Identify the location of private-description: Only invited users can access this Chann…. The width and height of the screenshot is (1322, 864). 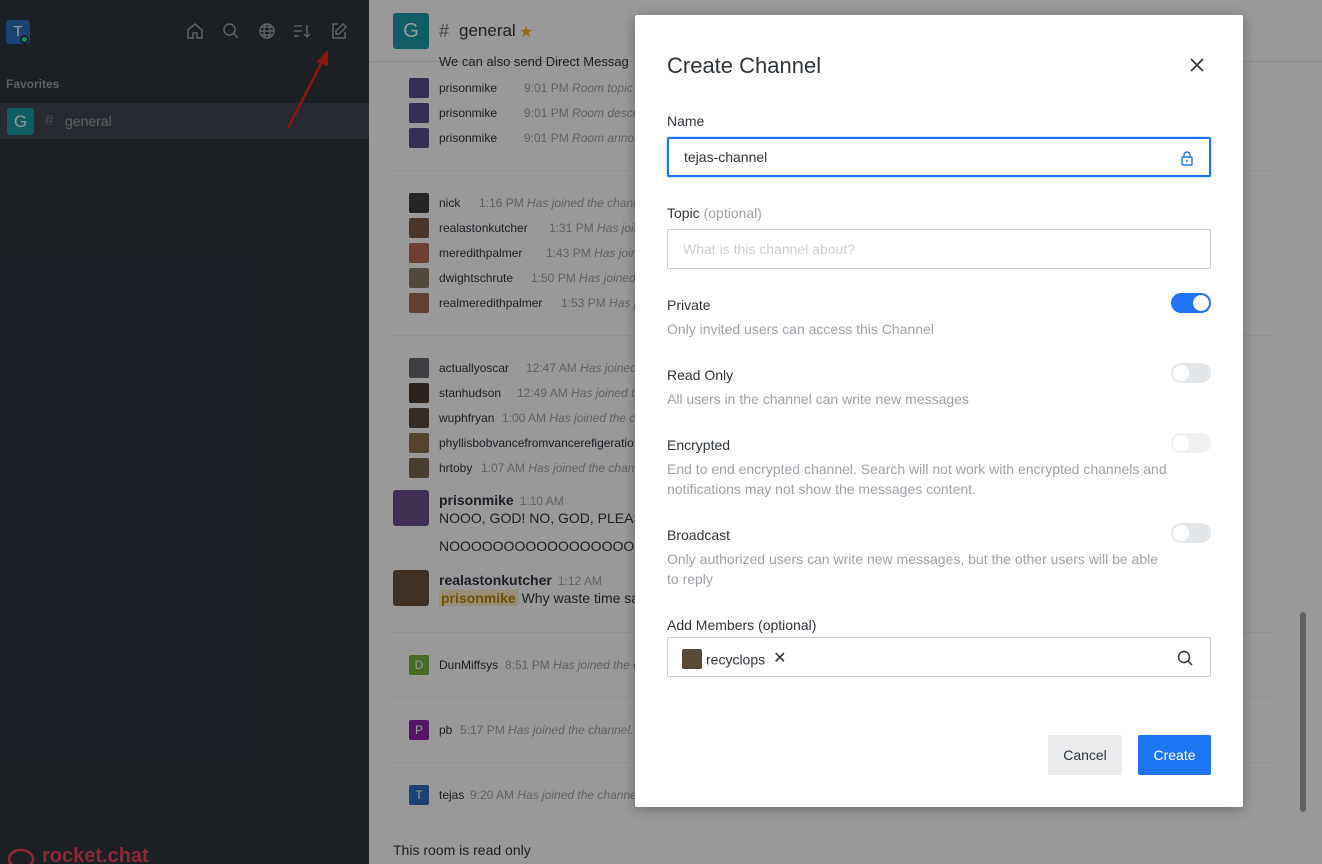
(800, 329).